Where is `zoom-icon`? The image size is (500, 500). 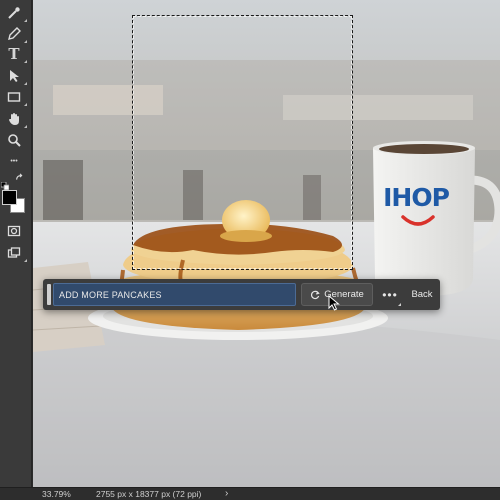
zoom-icon is located at coordinates (14, 140).